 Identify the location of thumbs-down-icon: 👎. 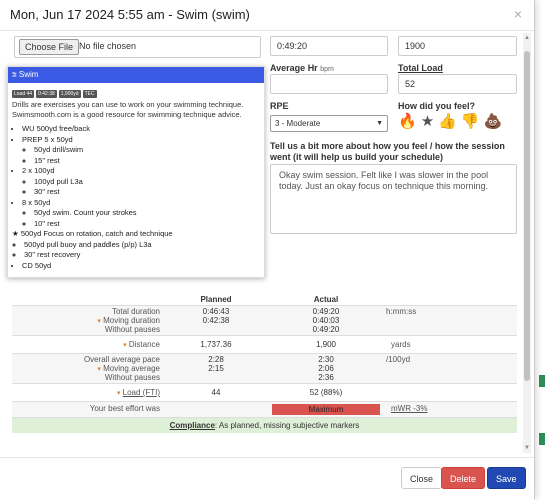
(470, 121).